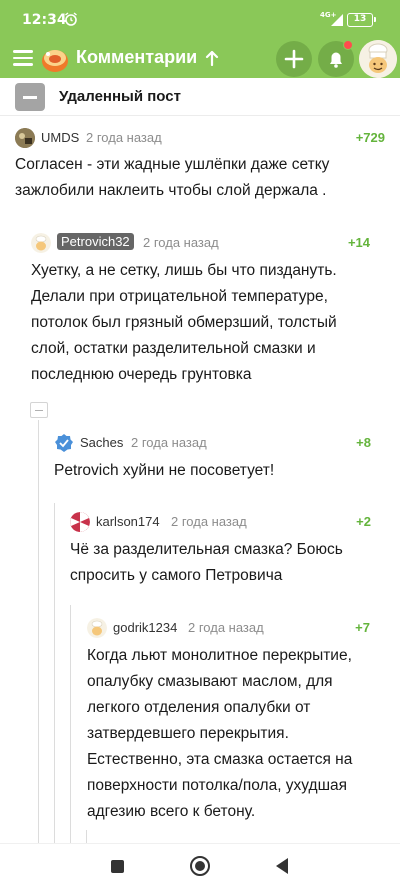 This screenshot has width=400, height=889. I want to click on clock: 12:34, so click(44, 20).